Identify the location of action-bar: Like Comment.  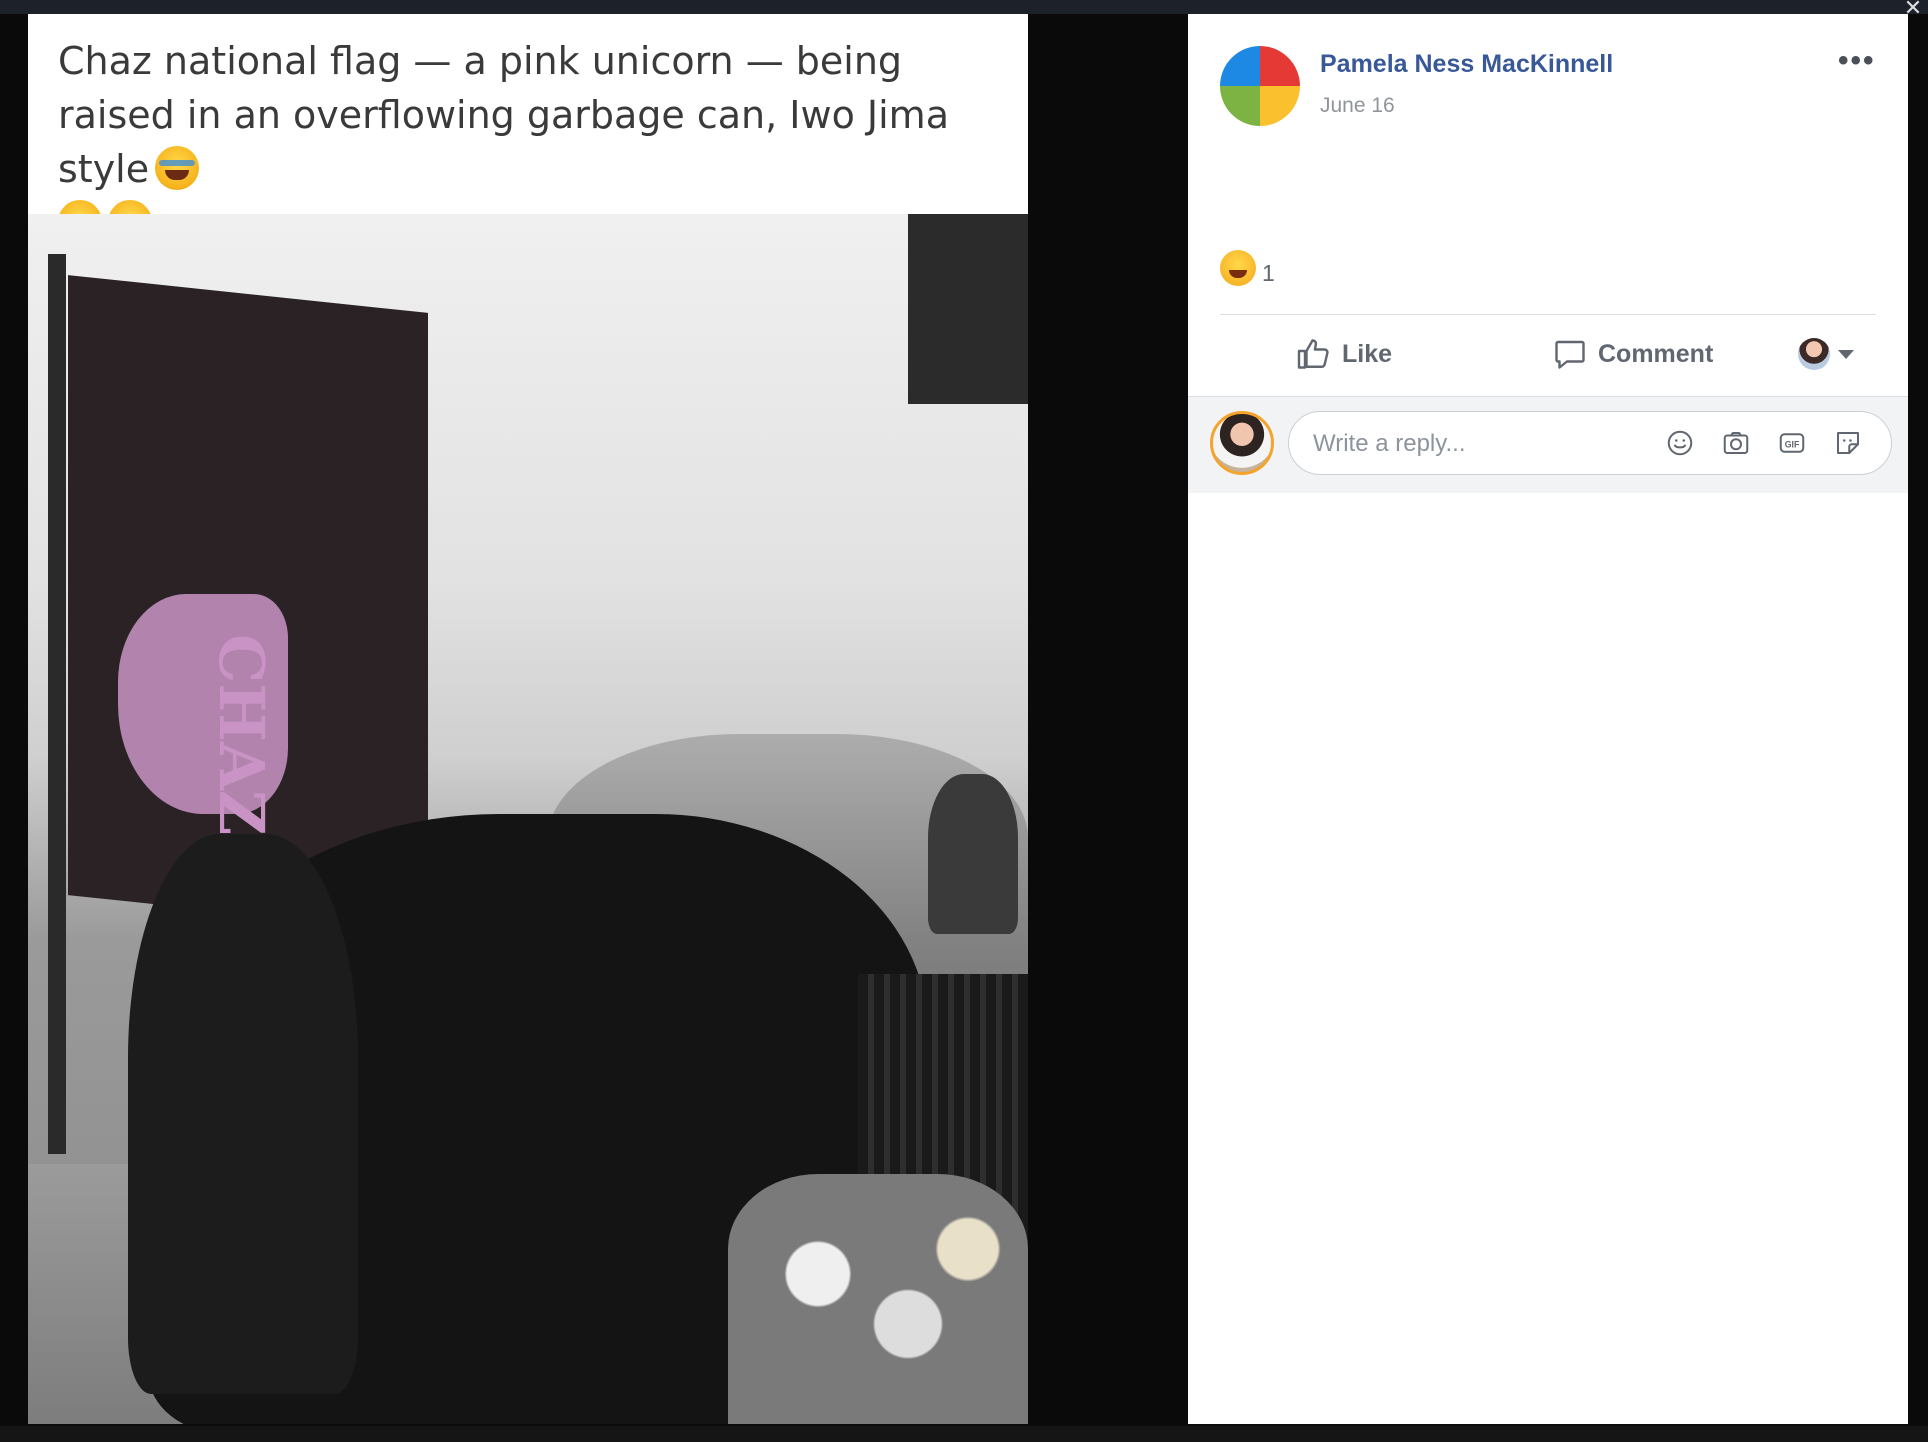
(1548, 354).